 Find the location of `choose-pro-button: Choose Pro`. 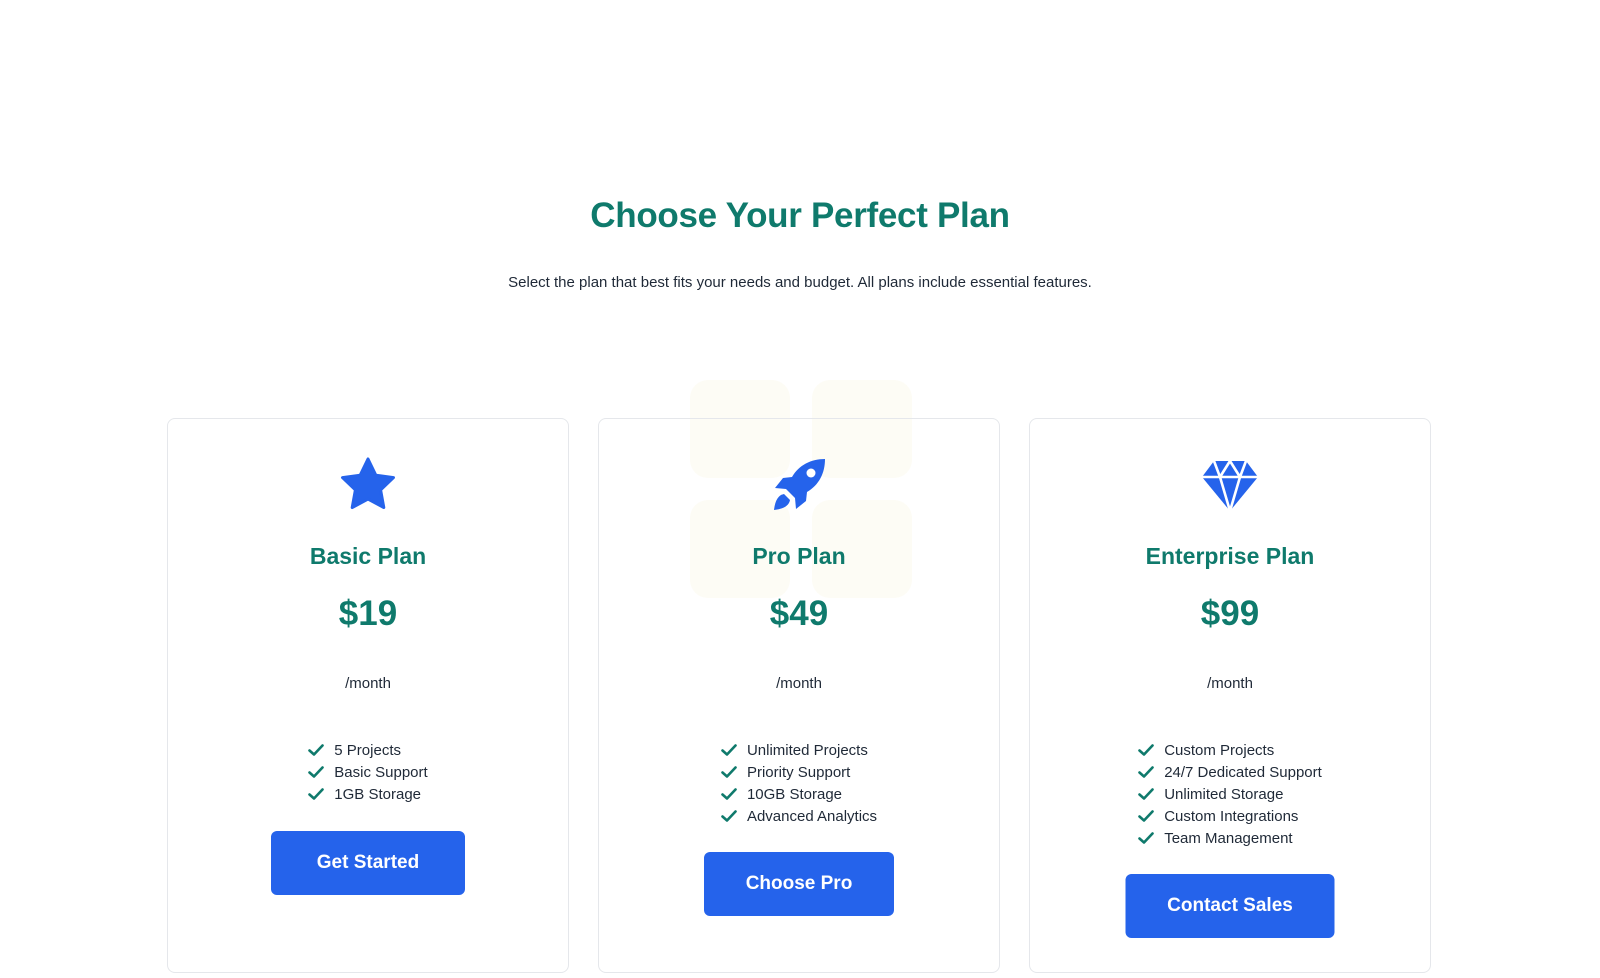

choose-pro-button: Choose Pro is located at coordinates (799, 884).